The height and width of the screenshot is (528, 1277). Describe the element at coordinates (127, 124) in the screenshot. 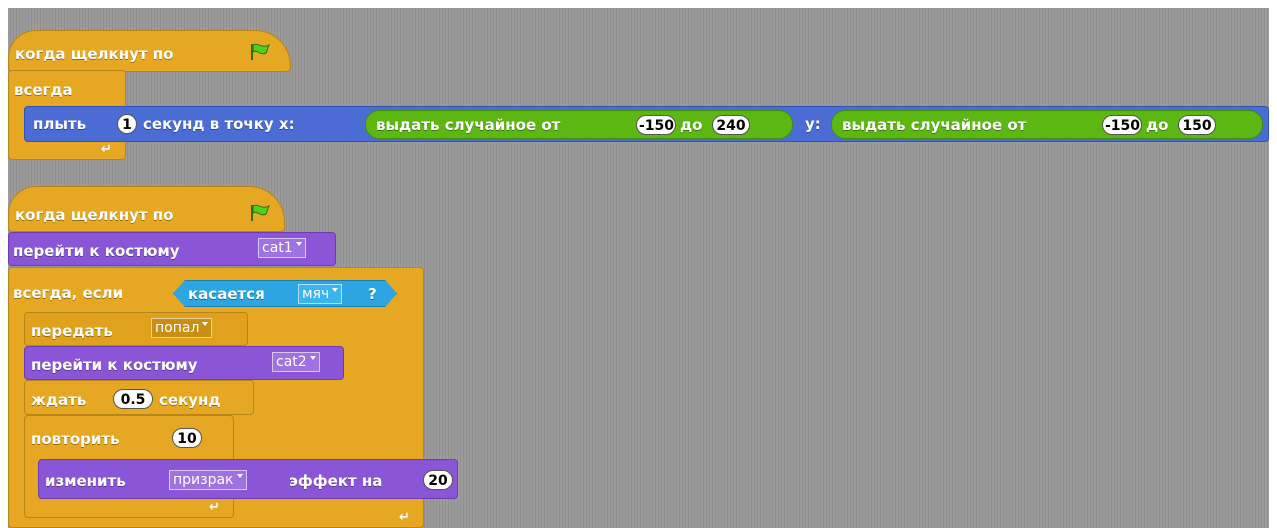

I see `glide-secs-input: 1` at that location.